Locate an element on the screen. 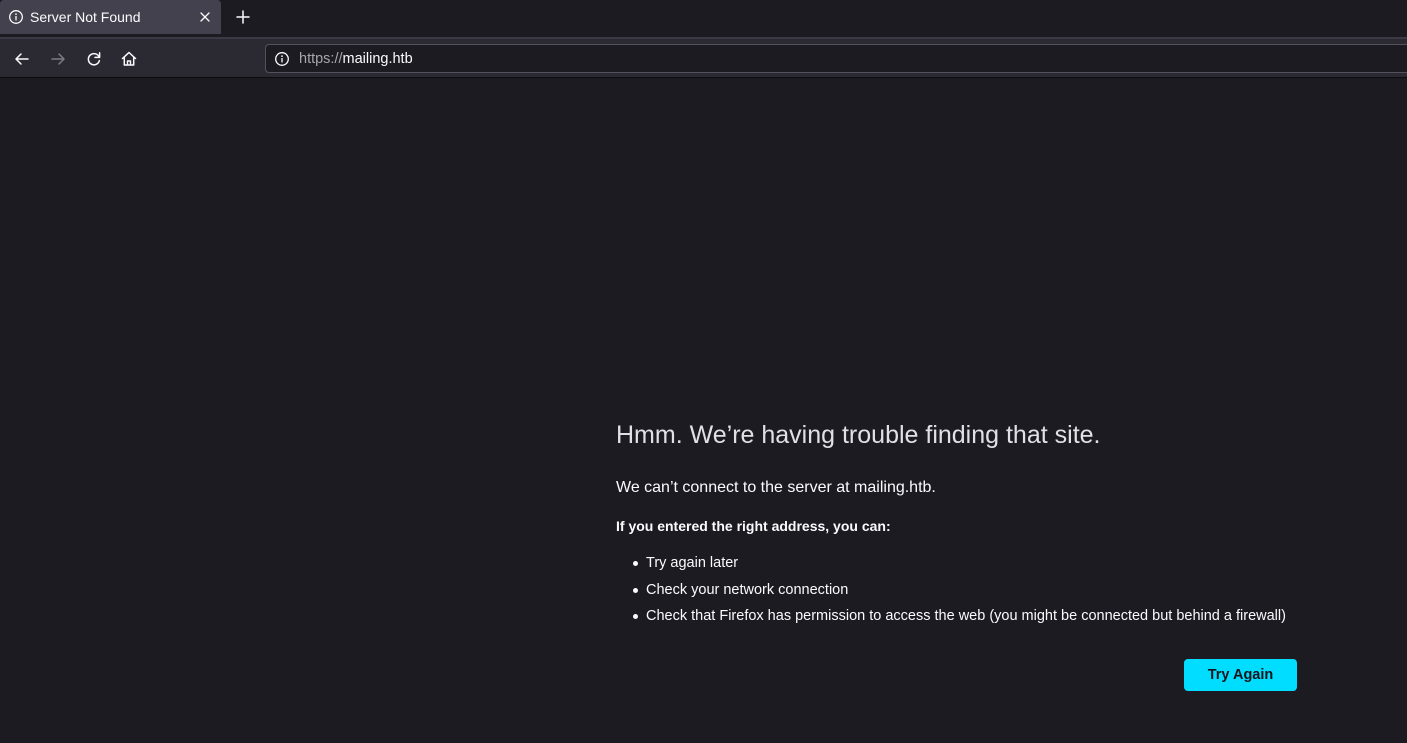 The image size is (1407, 743). nav-toolbar: https://mailing.htb is located at coordinates (703, 58).